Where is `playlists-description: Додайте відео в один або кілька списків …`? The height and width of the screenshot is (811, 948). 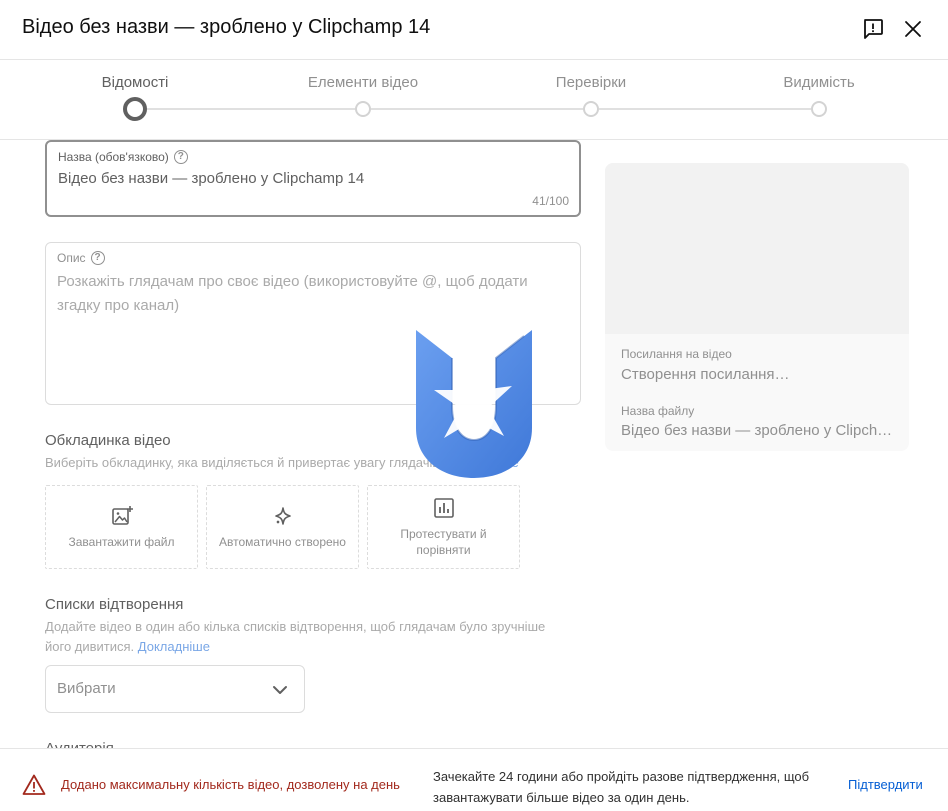
playlists-description: Додайте відео в один або кілька списків … is located at coordinates (305, 637).